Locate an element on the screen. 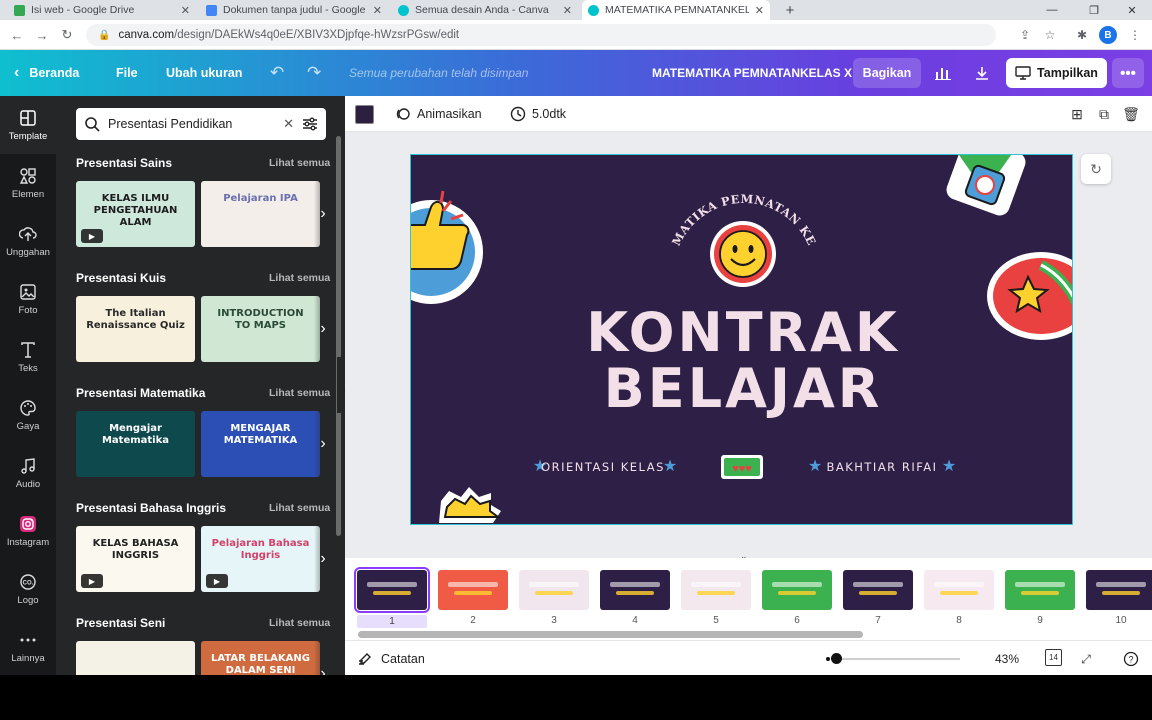 The height and width of the screenshot is (720, 1152). template-thumbnail: KELAS ILMU PENGETAHUAN ALAM ▶ is located at coordinates (135, 214).